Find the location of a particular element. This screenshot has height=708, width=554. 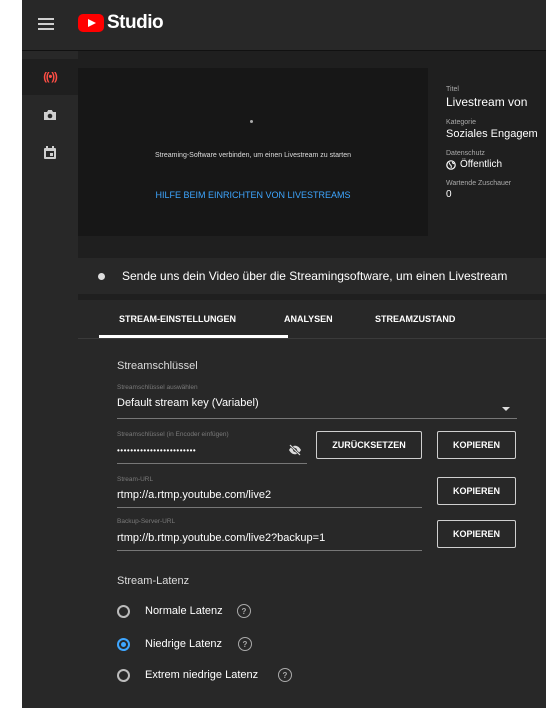

live-icon: ((•)) is located at coordinates (50, 77).